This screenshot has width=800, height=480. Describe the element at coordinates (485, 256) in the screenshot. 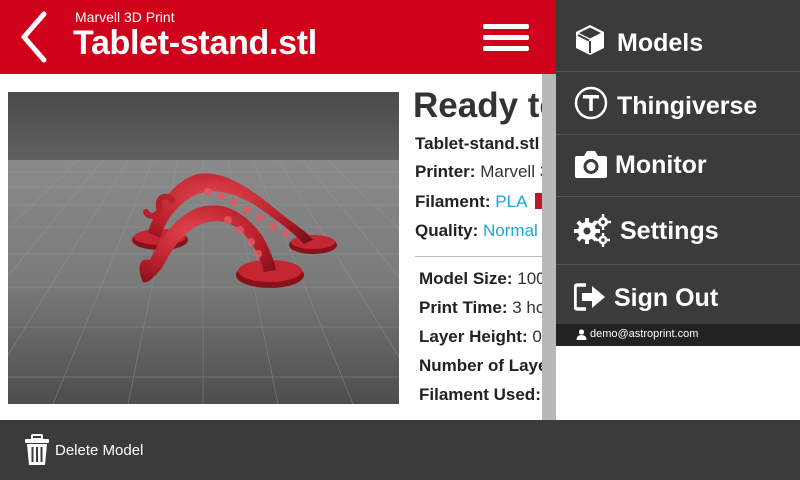

I see `divider` at that location.